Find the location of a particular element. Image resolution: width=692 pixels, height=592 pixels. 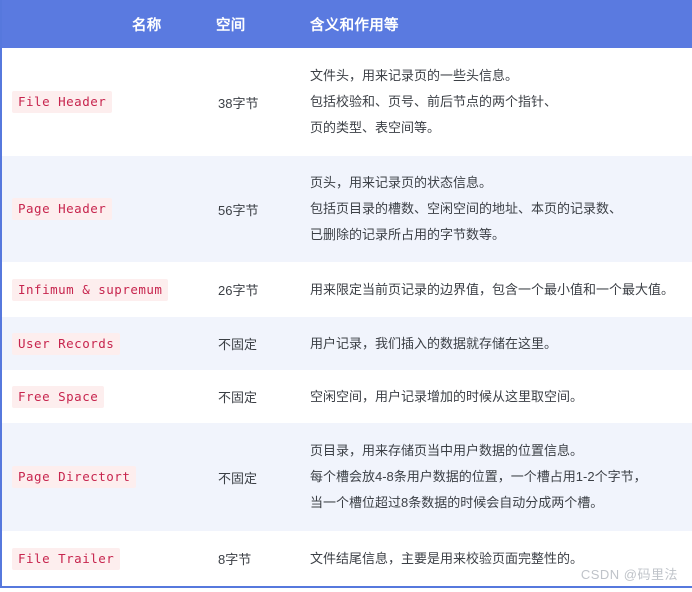

description-line: 用户记录，我们插入的数据就存储在这里。 is located at coordinates (434, 343).